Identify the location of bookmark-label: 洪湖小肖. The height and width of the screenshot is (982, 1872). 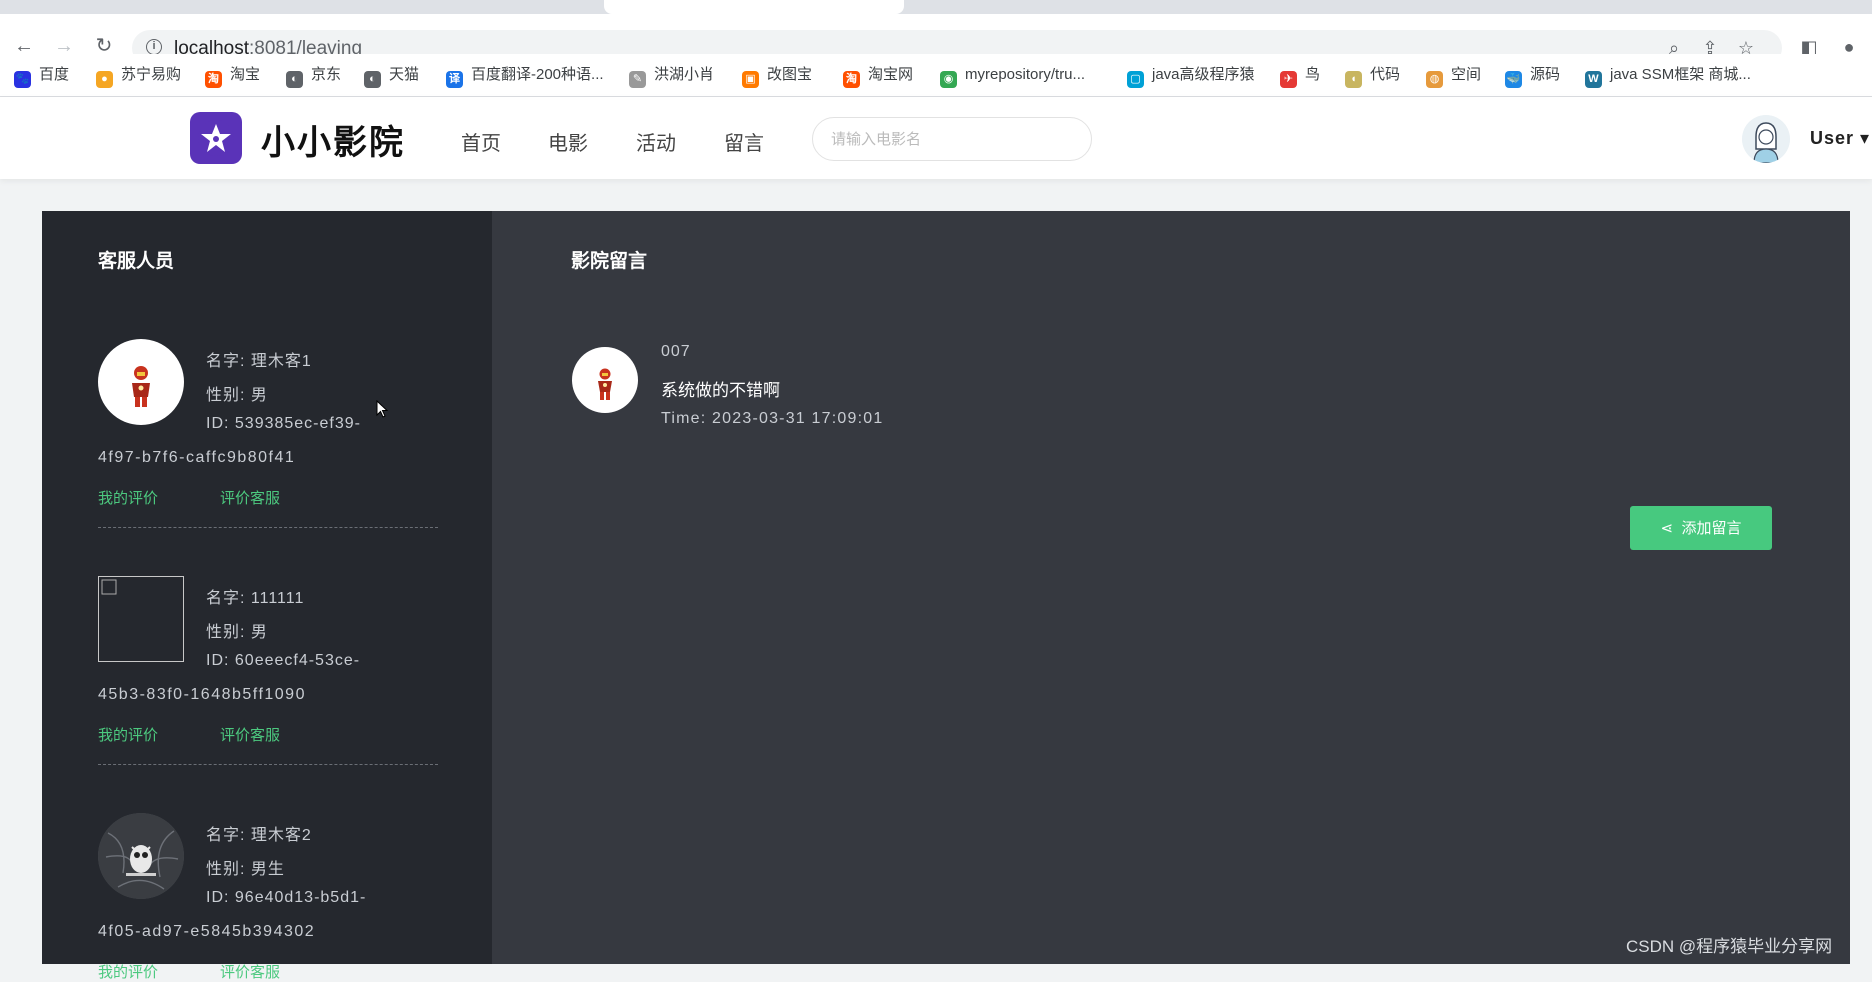
(684, 74).